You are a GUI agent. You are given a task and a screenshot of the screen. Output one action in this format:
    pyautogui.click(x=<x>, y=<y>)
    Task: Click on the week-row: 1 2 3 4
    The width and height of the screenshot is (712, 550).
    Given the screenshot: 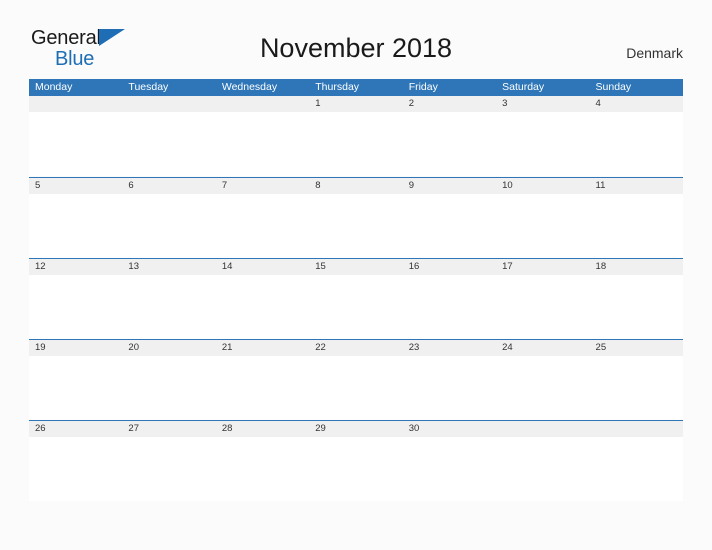 What is the action you would take?
    pyautogui.click(x=356, y=136)
    